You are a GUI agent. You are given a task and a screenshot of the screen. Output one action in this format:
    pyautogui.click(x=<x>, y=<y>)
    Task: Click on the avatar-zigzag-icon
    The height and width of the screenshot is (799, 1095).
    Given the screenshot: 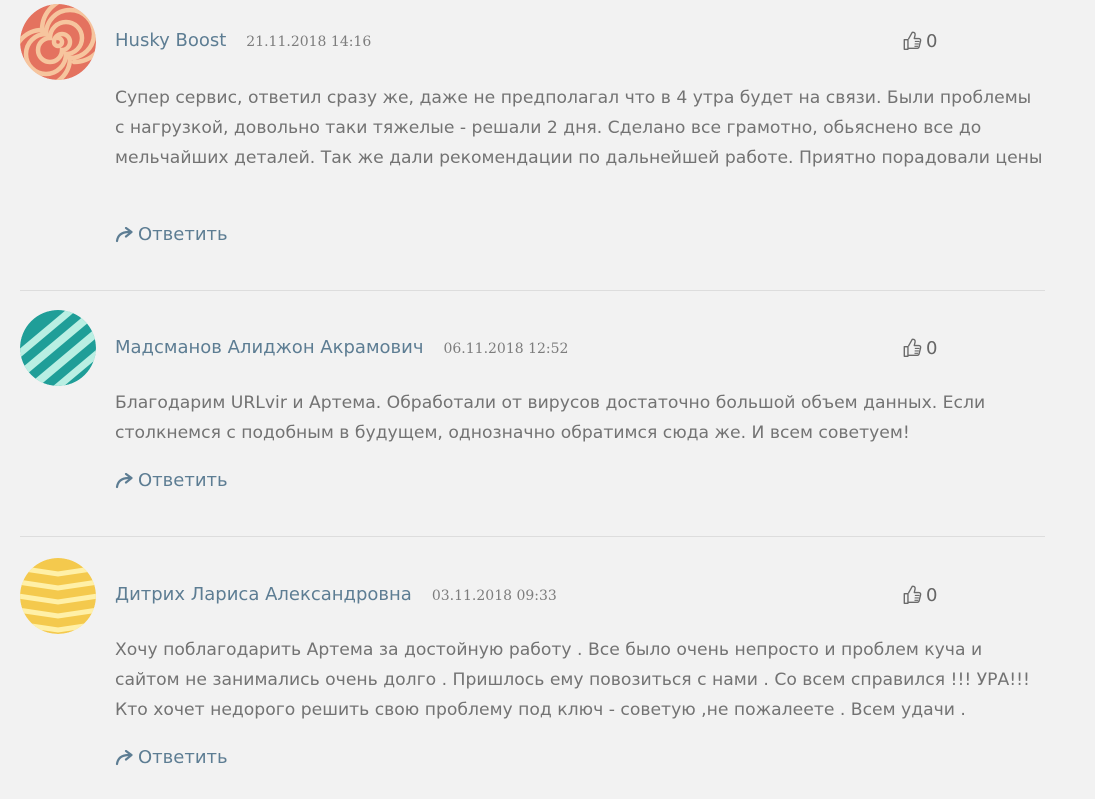 What is the action you would take?
    pyautogui.click(x=58, y=596)
    